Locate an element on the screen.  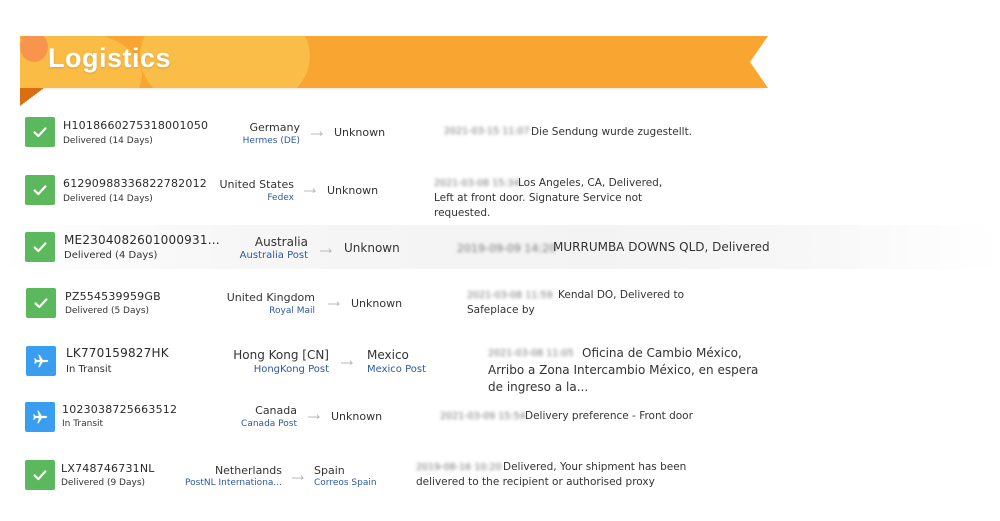
banner-fold is located at coordinates (32, 97).